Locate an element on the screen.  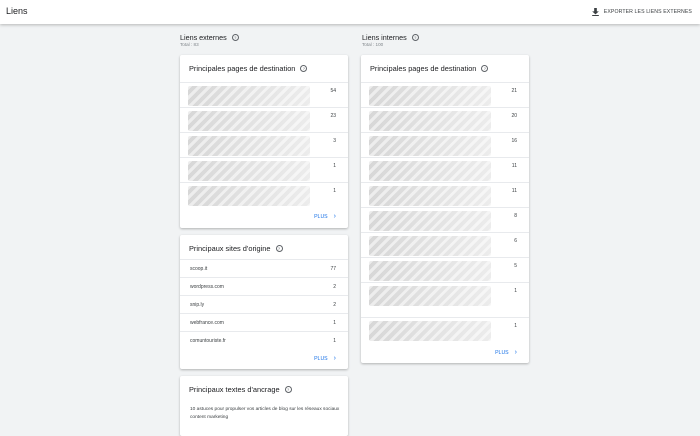
table-row: 16 is located at coordinates (445, 145).